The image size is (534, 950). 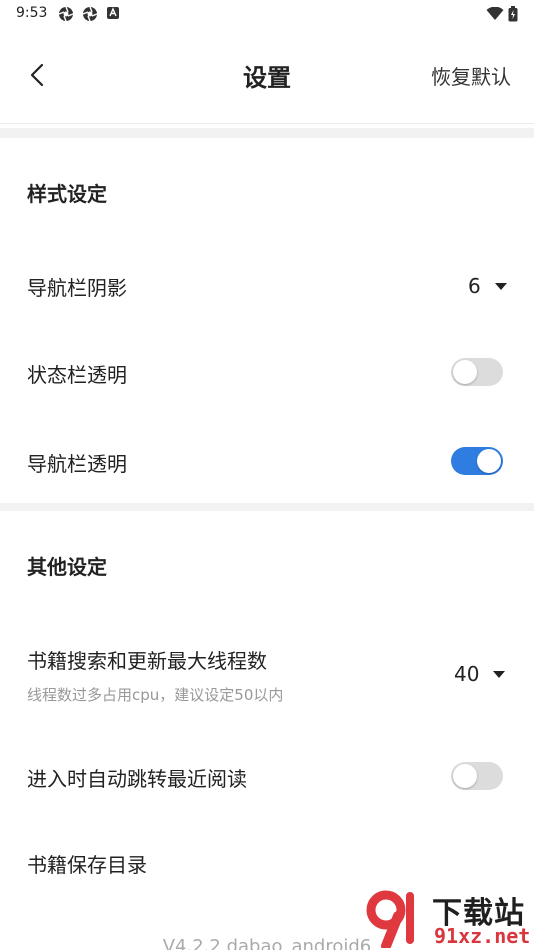 I want to click on max-threads-label: 书籍搜索和更新最大线程数, so click(x=147, y=661).